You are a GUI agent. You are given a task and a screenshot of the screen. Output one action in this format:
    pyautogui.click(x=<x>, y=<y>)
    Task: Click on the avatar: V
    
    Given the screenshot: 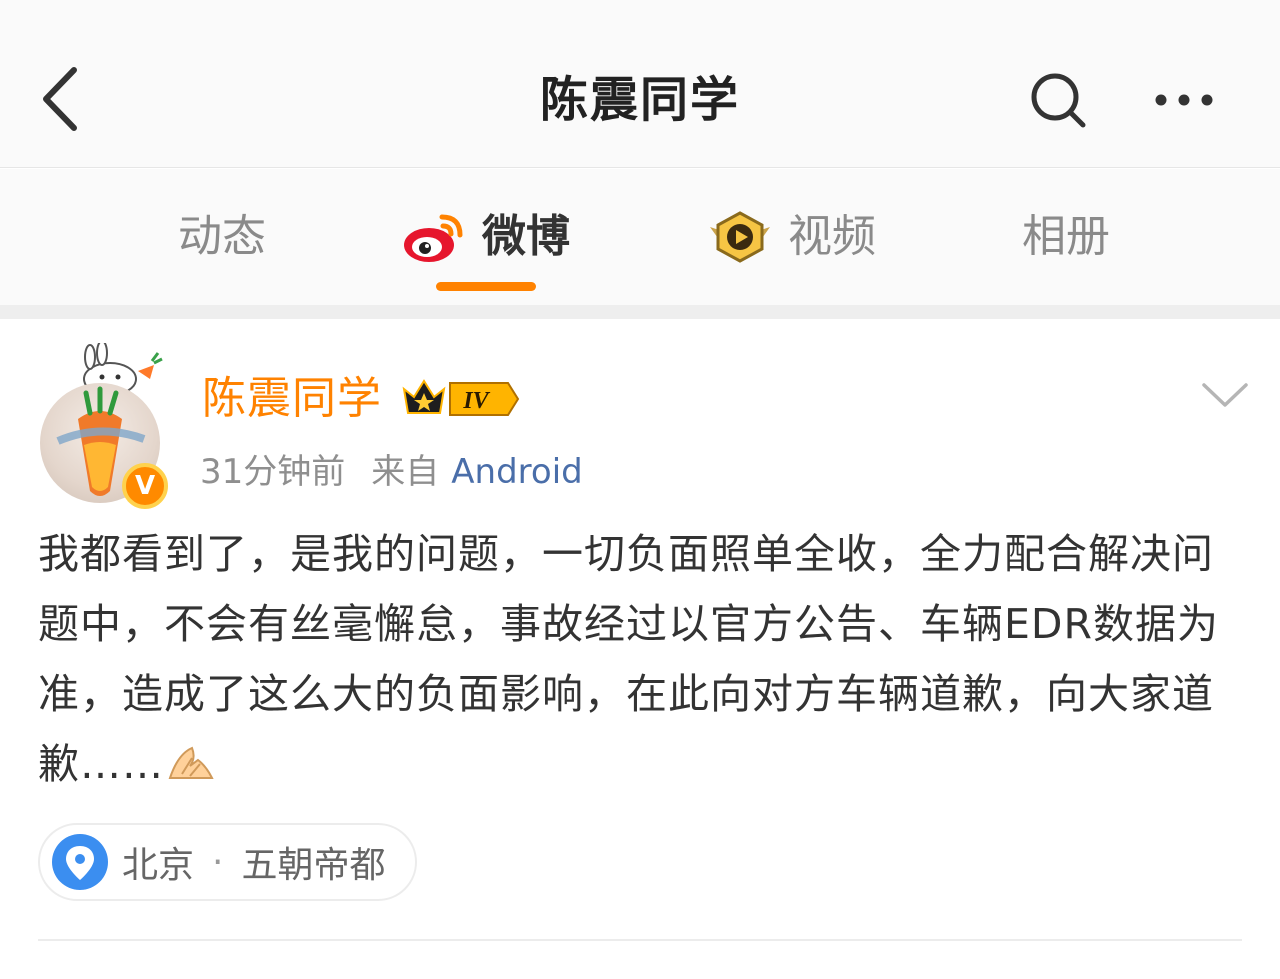 What is the action you would take?
    pyautogui.click(x=105, y=426)
    